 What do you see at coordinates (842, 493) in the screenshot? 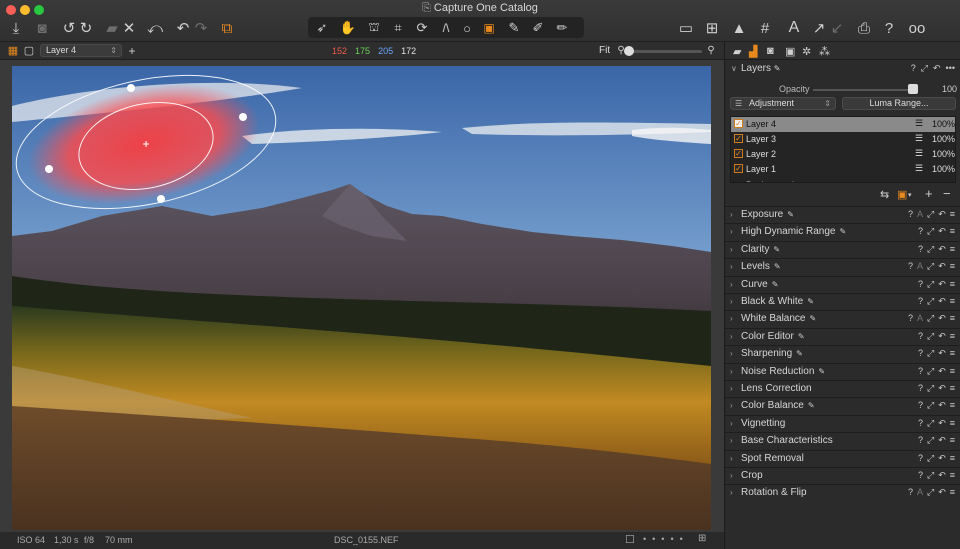
I see `tool-row: › Rotation & Flip? A ⤢ ↶ ≡` at bounding box center [842, 493].